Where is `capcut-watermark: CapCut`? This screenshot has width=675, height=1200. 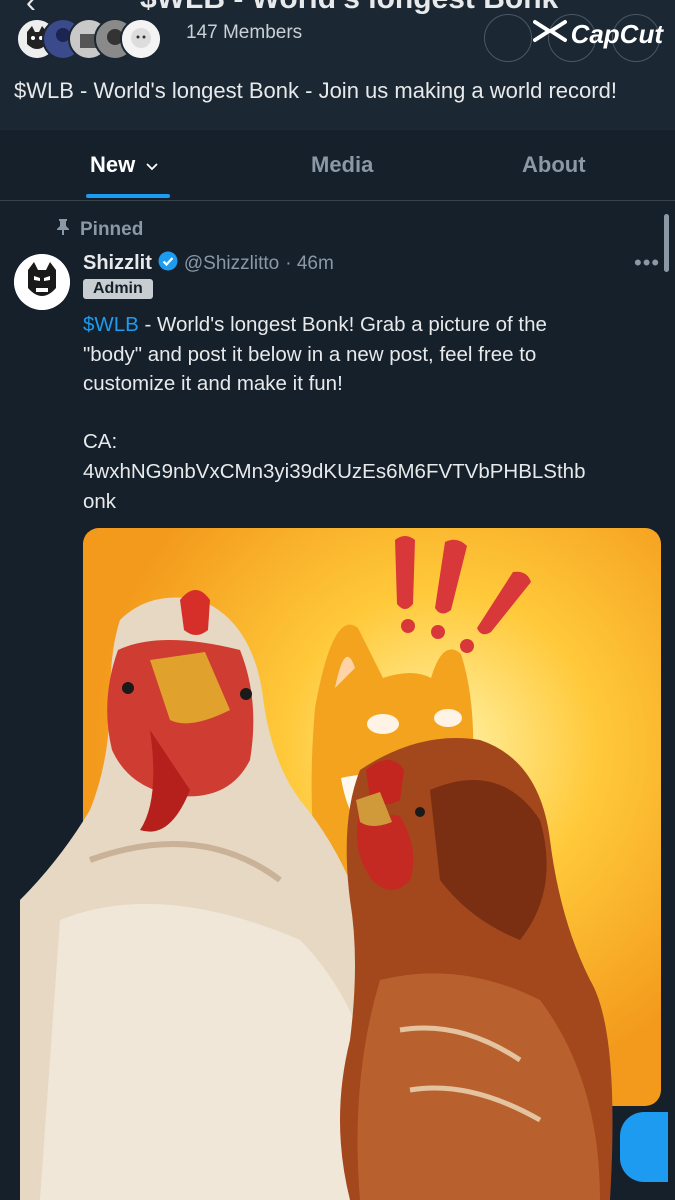 capcut-watermark: CapCut is located at coordinates (597, 34).